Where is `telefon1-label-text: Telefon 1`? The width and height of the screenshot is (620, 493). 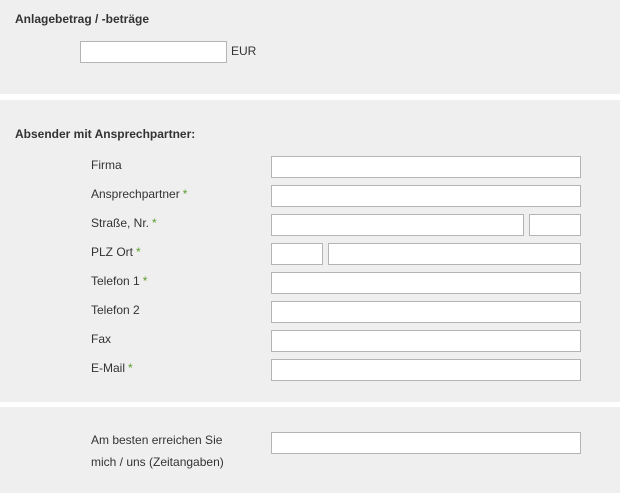 telefon1-label-text: Telefon 1 is located at coordinates (115, 281).